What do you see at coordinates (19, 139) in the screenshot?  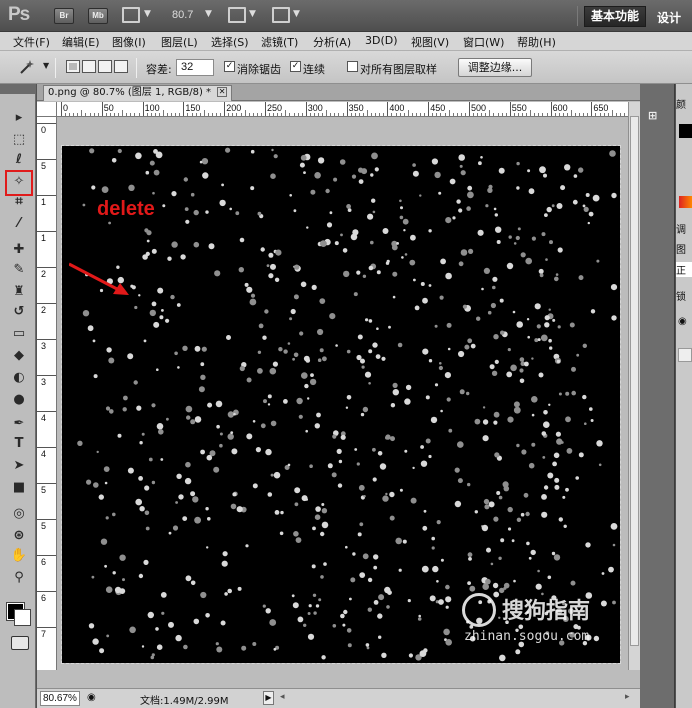 I see `marquee-tool-icon: ⬚` at bounding box center [19, 139].